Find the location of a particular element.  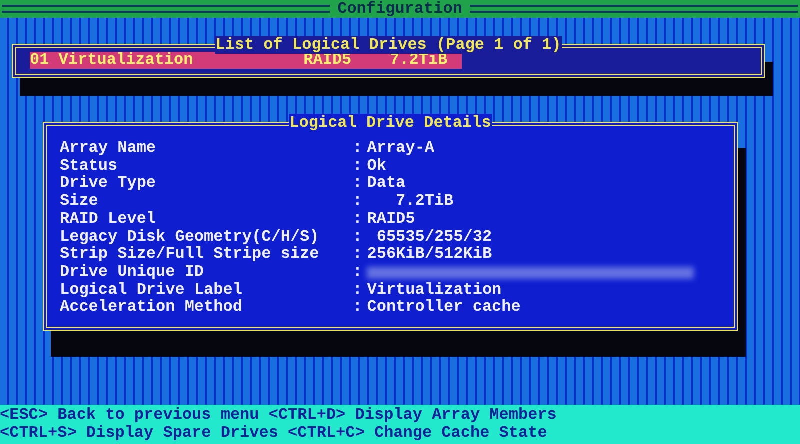

field-label: Status is located at coordinates (89, 166).